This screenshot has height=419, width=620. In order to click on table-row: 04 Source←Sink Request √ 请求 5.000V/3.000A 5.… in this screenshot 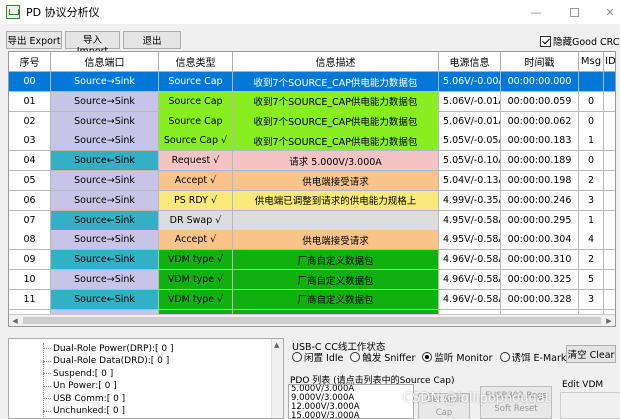, I will do `click(312, 161)`.